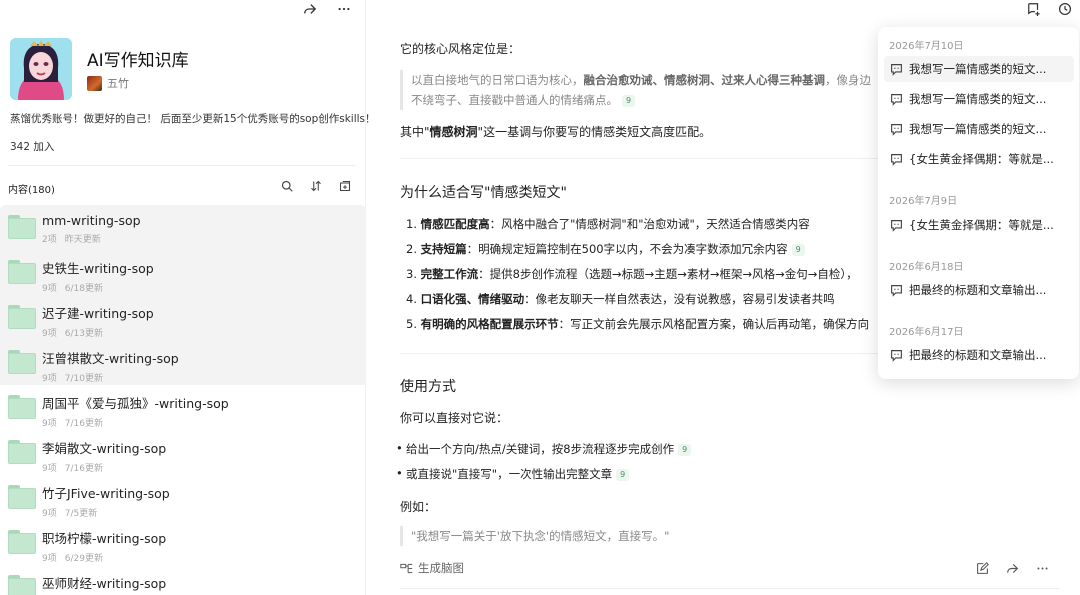 This screenshot has height=595, width=1080. I want to click on joined-count: 342 加入, so click(32, 147).